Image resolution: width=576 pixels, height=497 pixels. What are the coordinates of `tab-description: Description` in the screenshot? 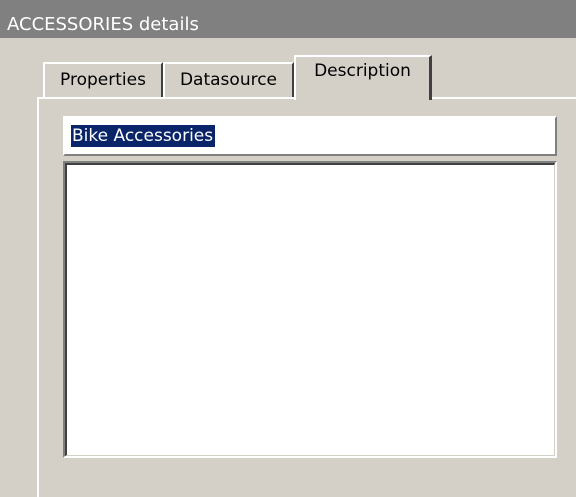 It's located at (363, 77).